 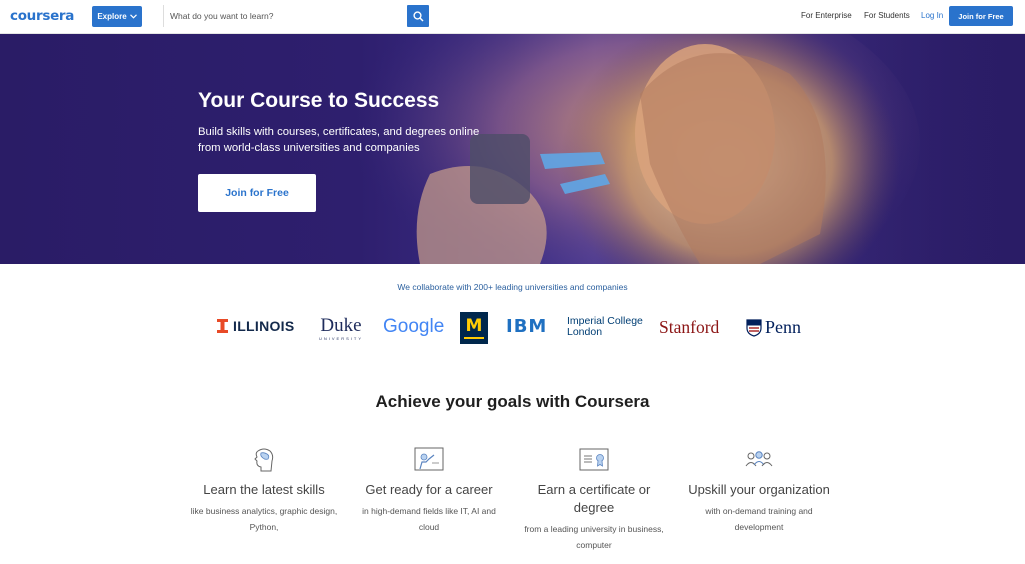 I want to click on chevron-down-icon, so click(x=133, y=16).